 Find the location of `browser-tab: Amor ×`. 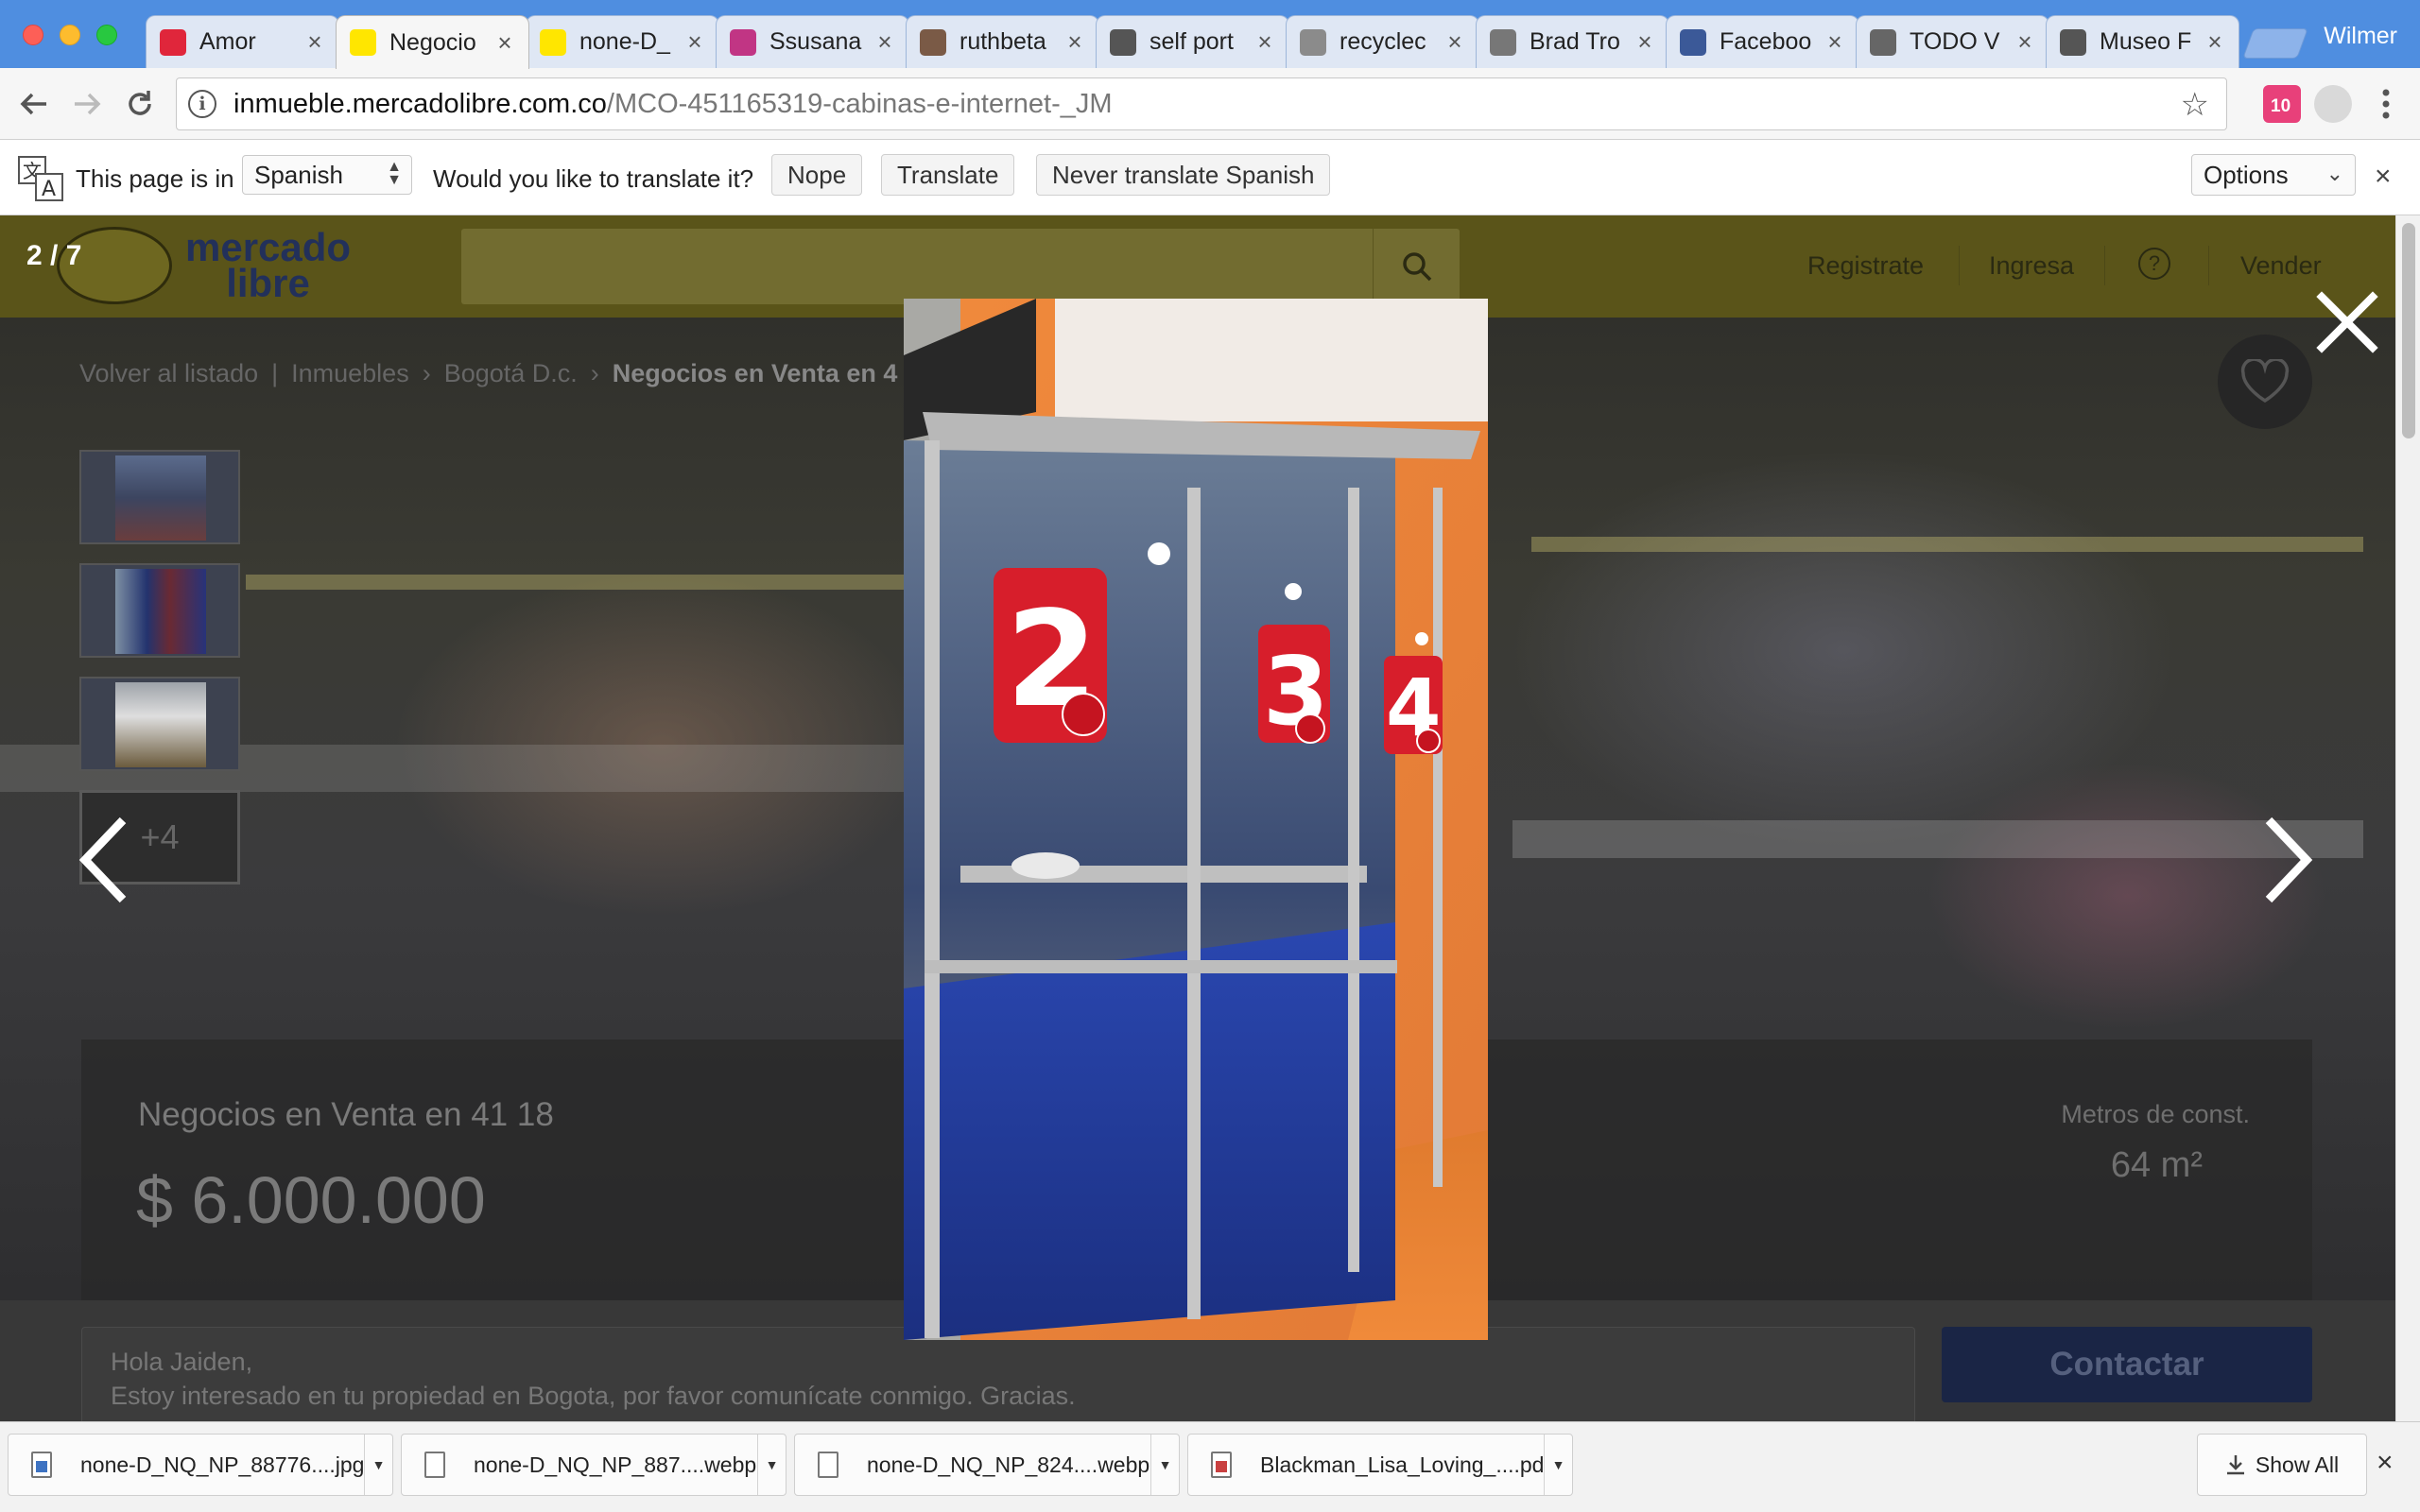

browser-tab: Amor × is located at coordinates (242, 41).